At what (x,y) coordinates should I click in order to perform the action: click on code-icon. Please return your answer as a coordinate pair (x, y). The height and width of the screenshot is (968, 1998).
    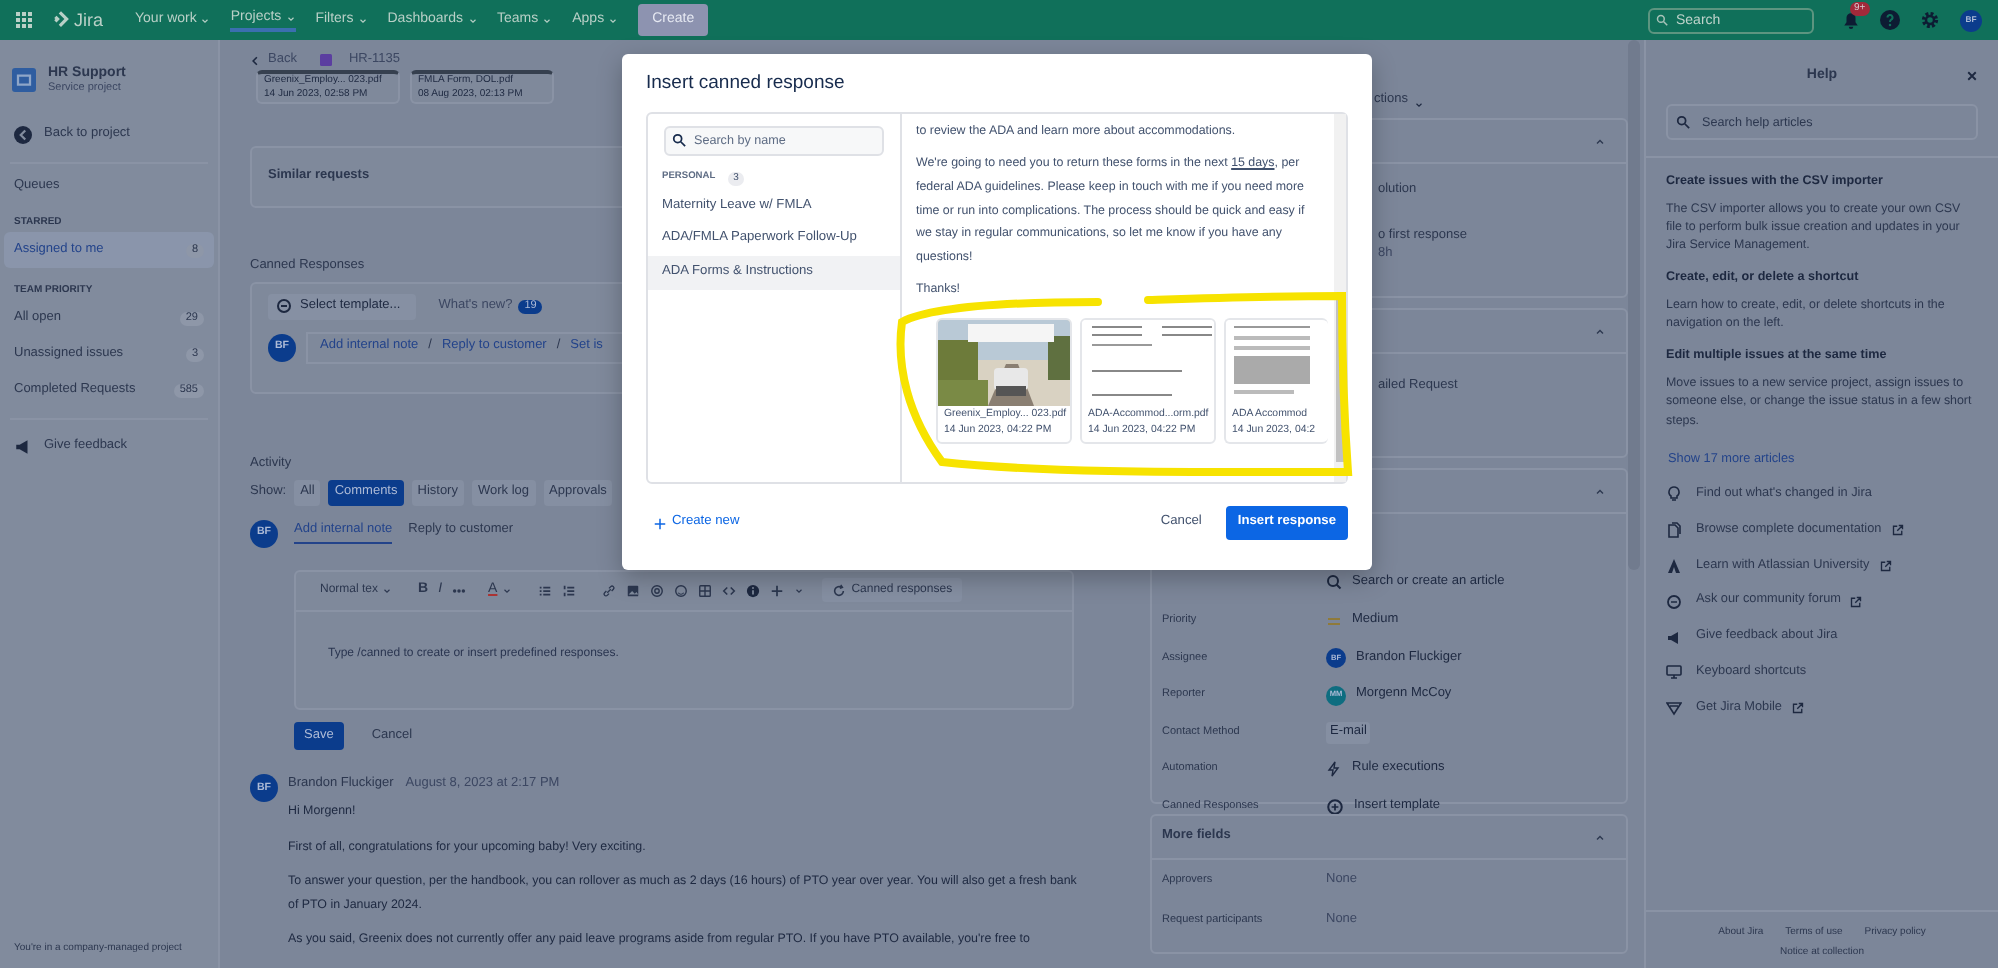
    Looking at the image, I should click on (728, 590).